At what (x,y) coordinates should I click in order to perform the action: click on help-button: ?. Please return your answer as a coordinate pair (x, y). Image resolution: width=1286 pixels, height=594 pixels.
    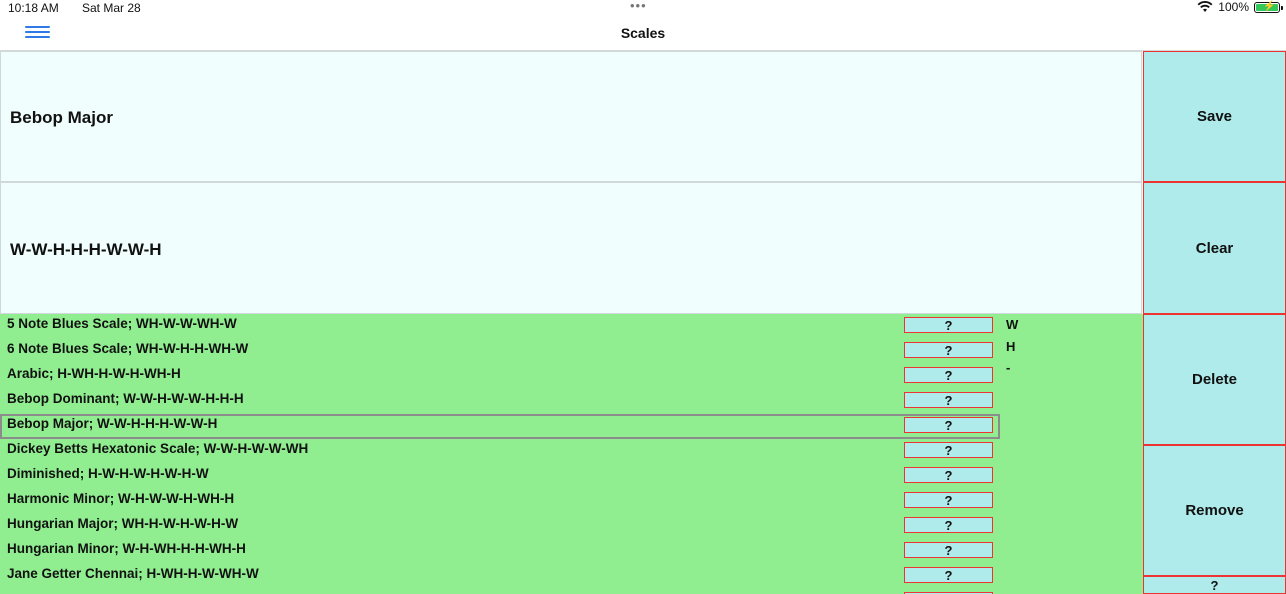
    Looking at the image, I should click on (1214, 585).